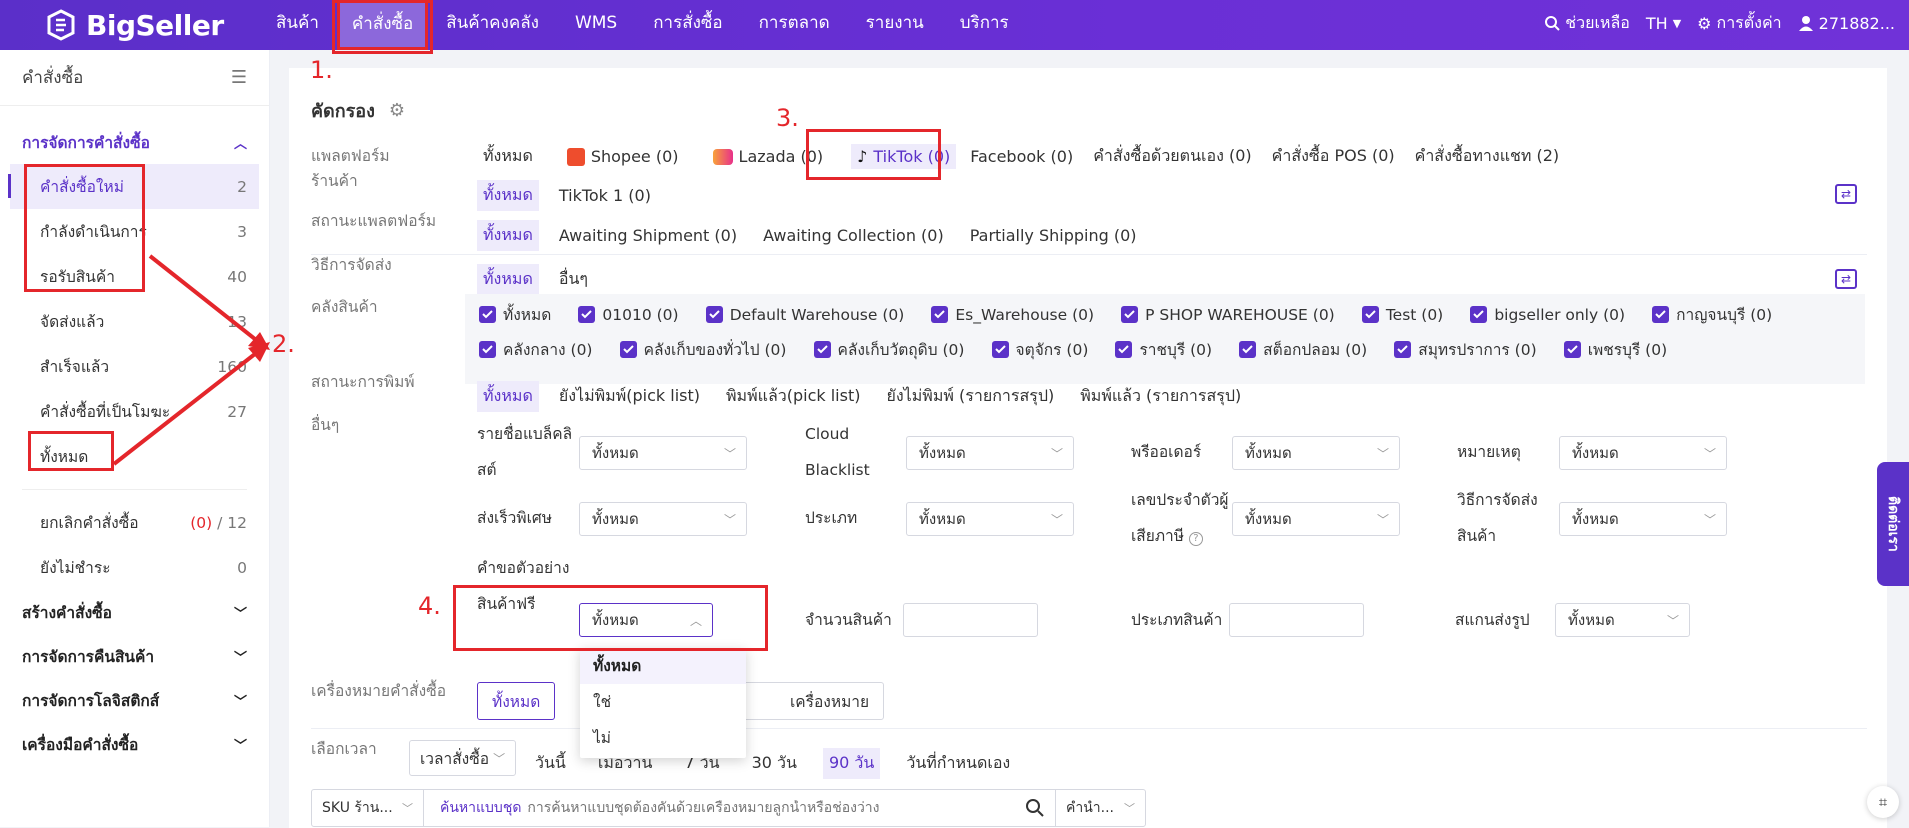 This screenshot has height=828, width=1909. I want to click on time-option-30days: 30 วัน, so click(774, 763).